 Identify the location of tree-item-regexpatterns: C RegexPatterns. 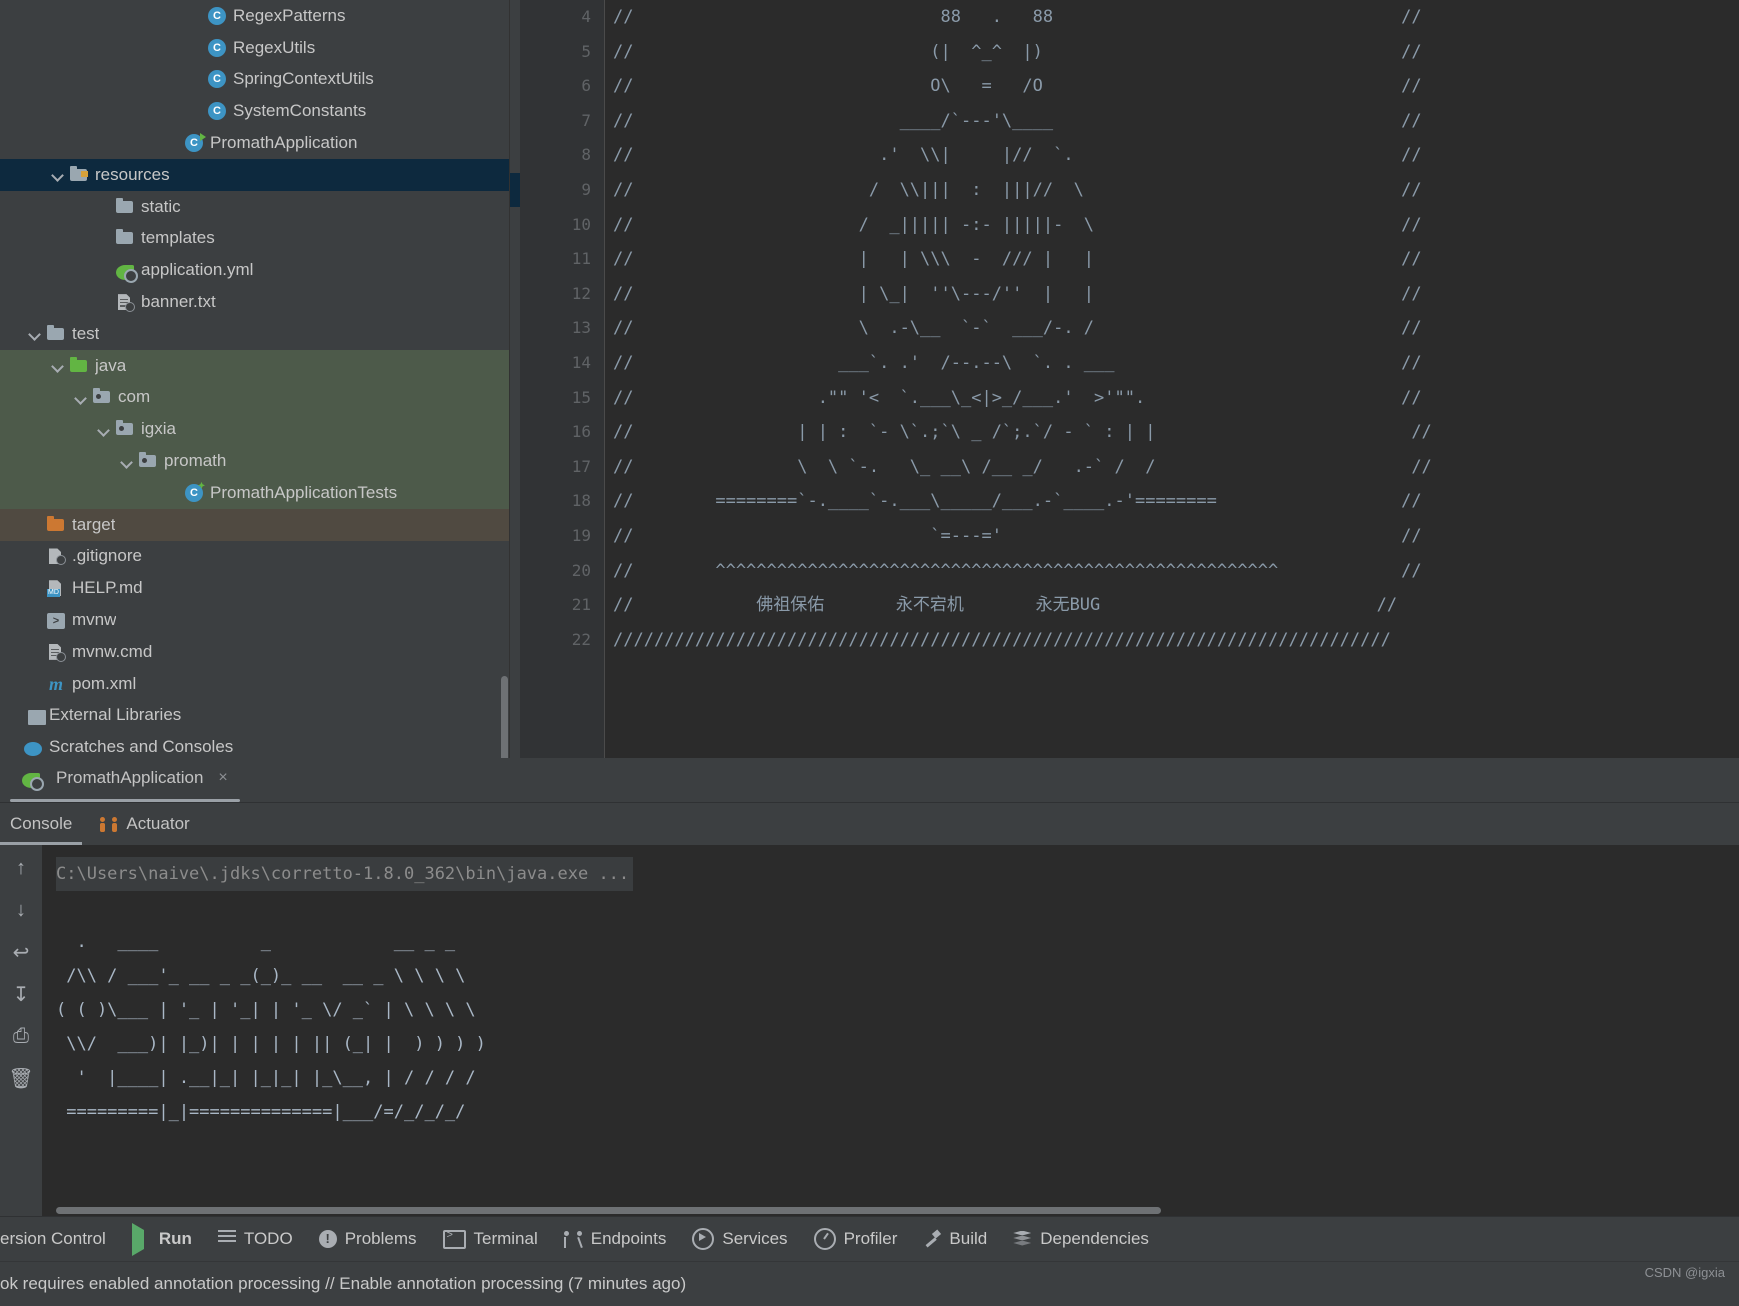
(255, 16).